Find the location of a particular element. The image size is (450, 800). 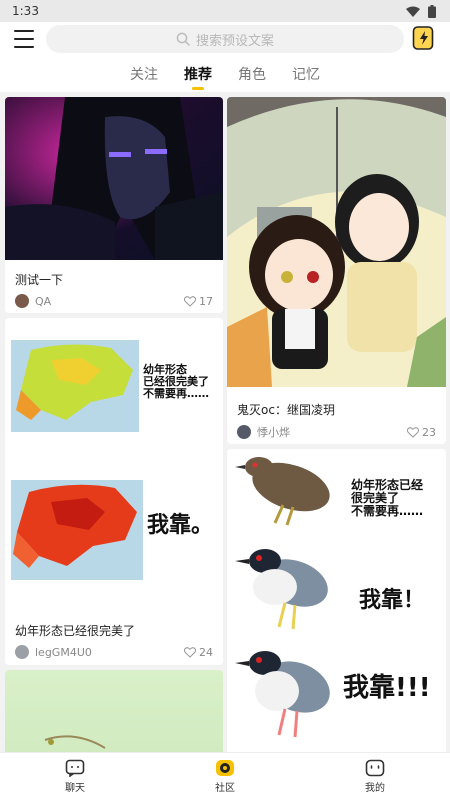

meme-caption: 我靠!!! is located at coordinates (387, 688).